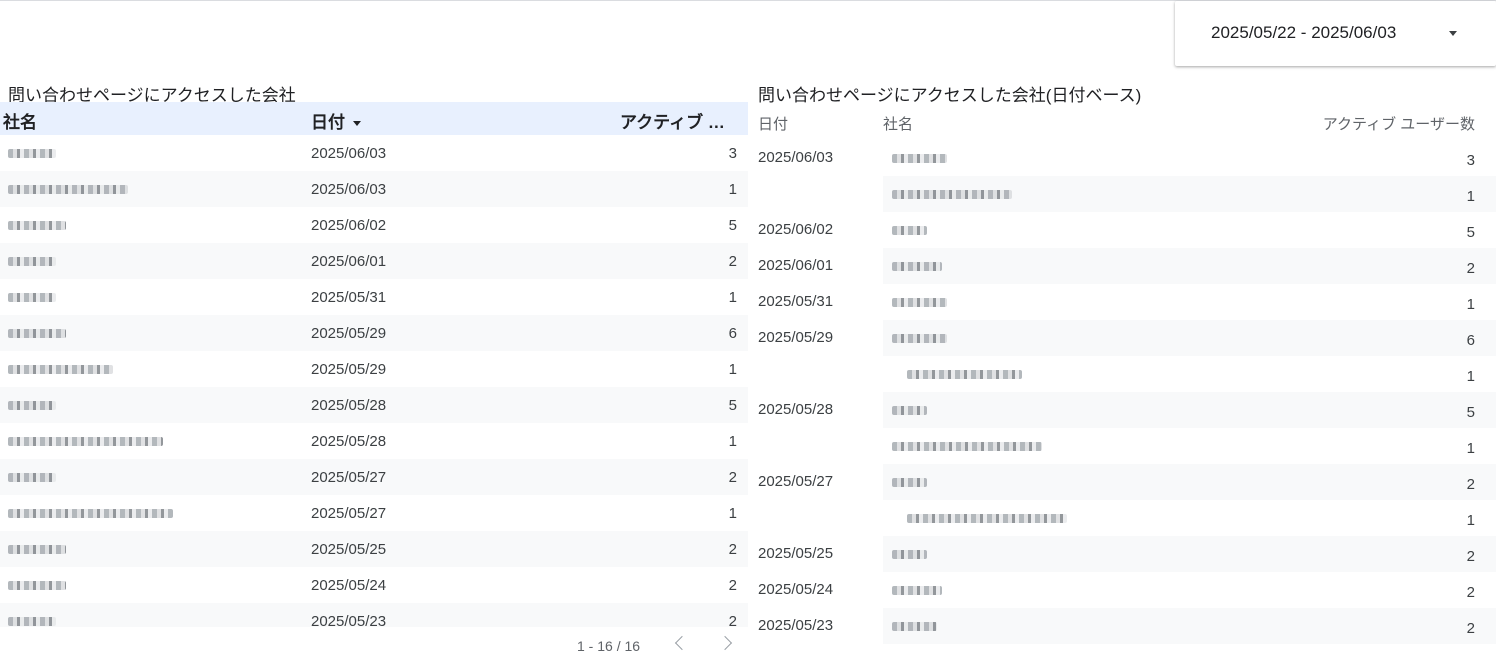  I want to click on column-header-date: 日付, so click(336, 120).